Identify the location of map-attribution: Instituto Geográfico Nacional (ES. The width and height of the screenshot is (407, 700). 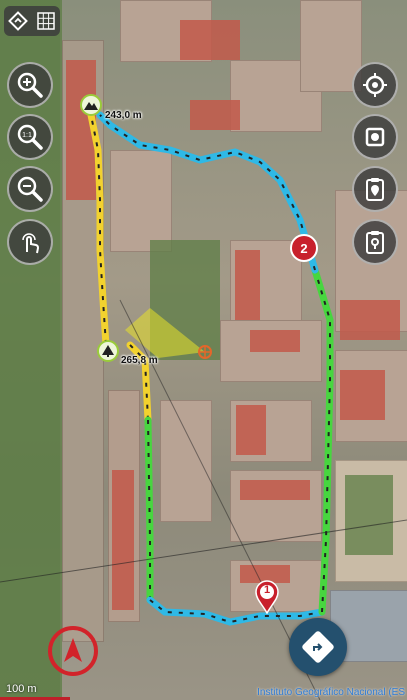
(331, 692).